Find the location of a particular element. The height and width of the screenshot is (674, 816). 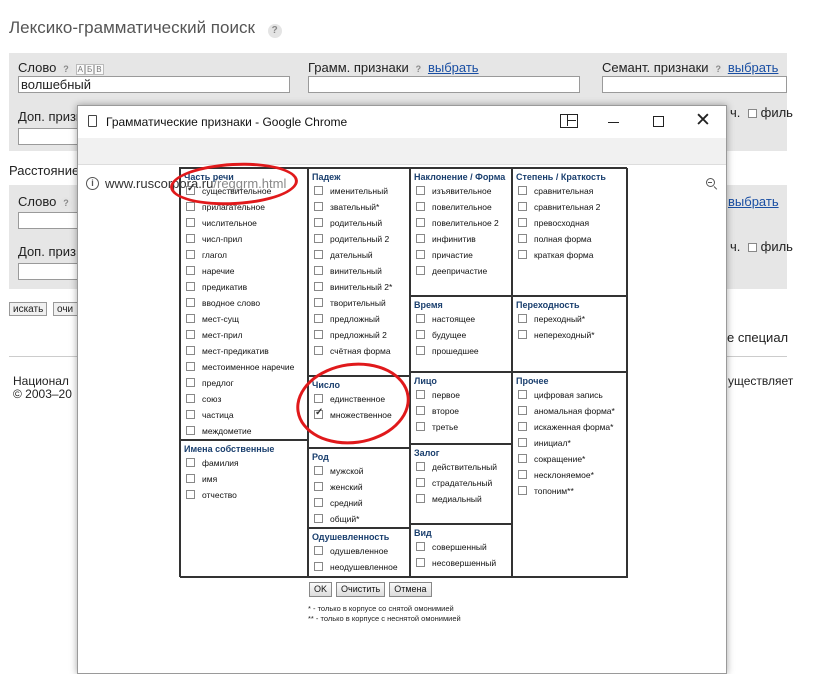

option-row: причастие is located at coordinates (444, 255).